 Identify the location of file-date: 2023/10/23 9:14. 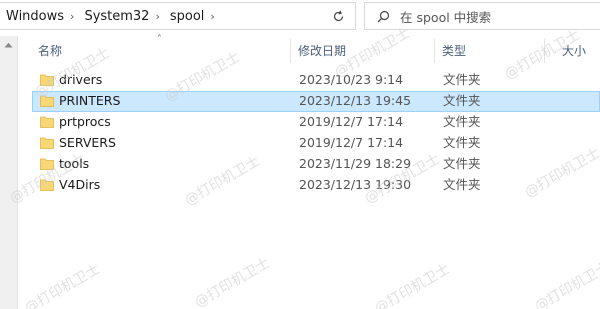
(351, 79).